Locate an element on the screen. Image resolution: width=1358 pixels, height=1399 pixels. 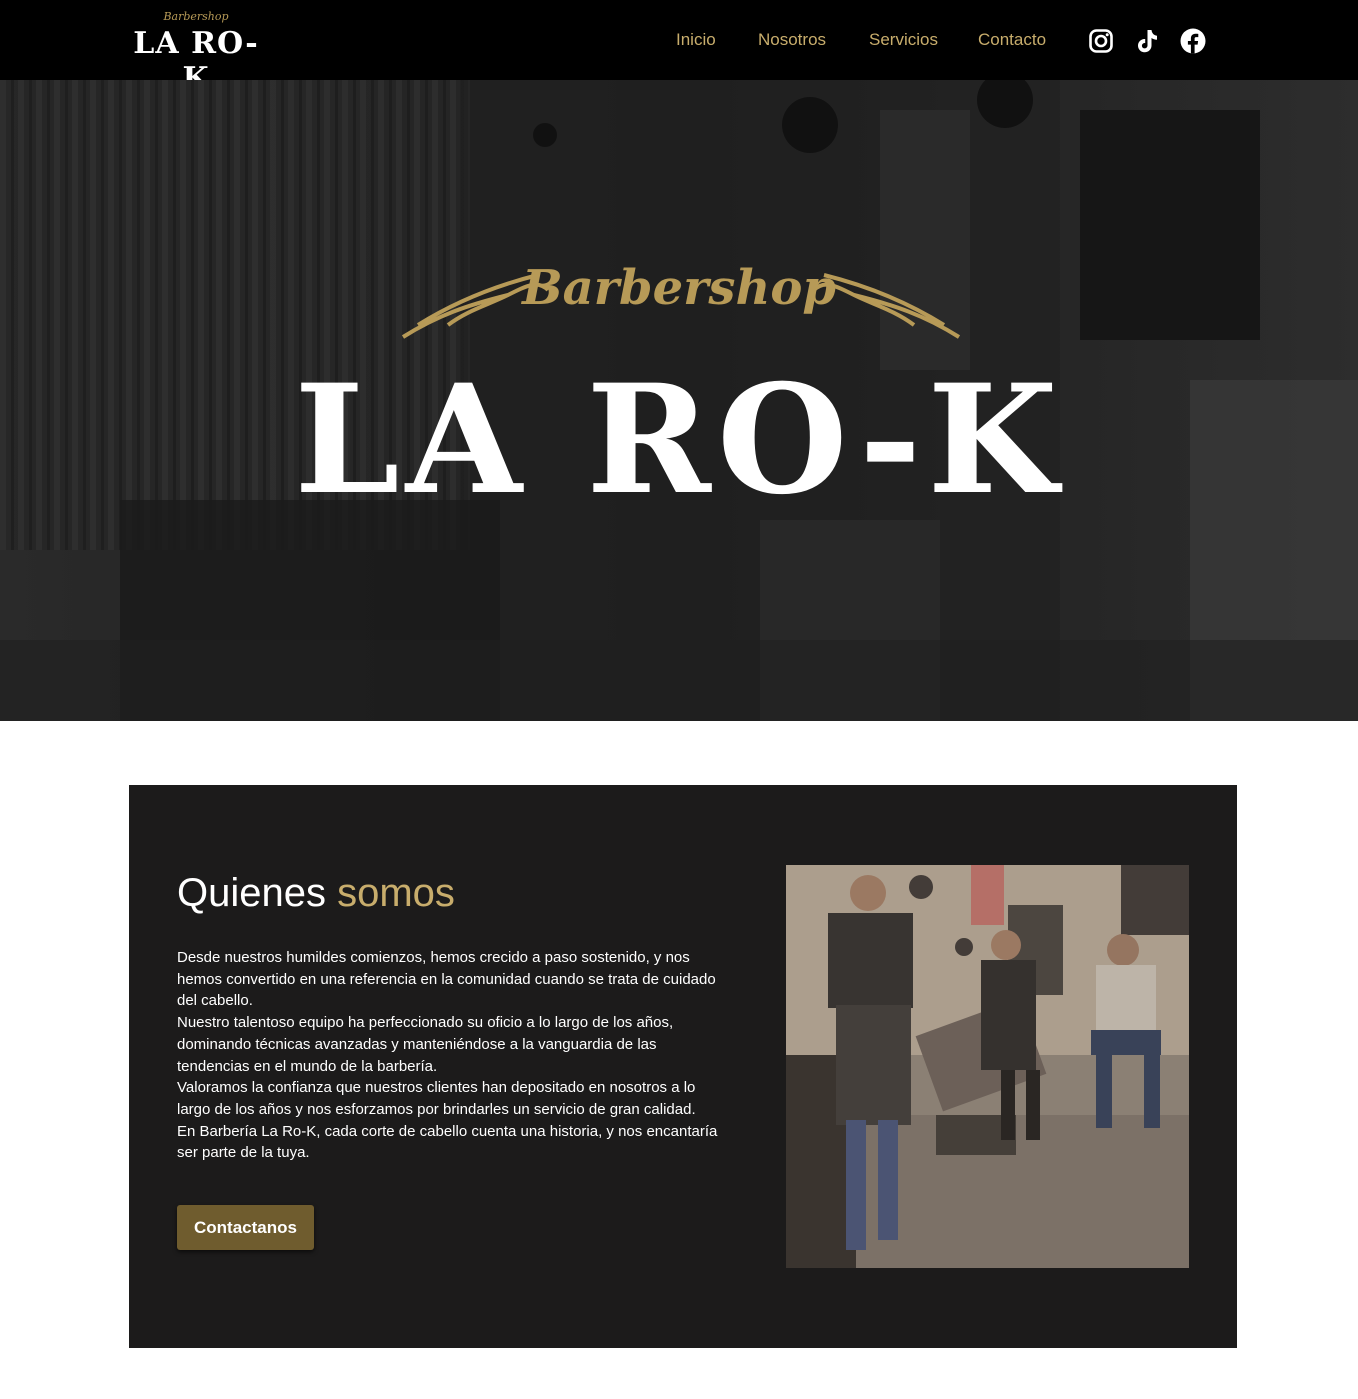
brand-subtitle: Barbershop is located at coordinates (196, 16).